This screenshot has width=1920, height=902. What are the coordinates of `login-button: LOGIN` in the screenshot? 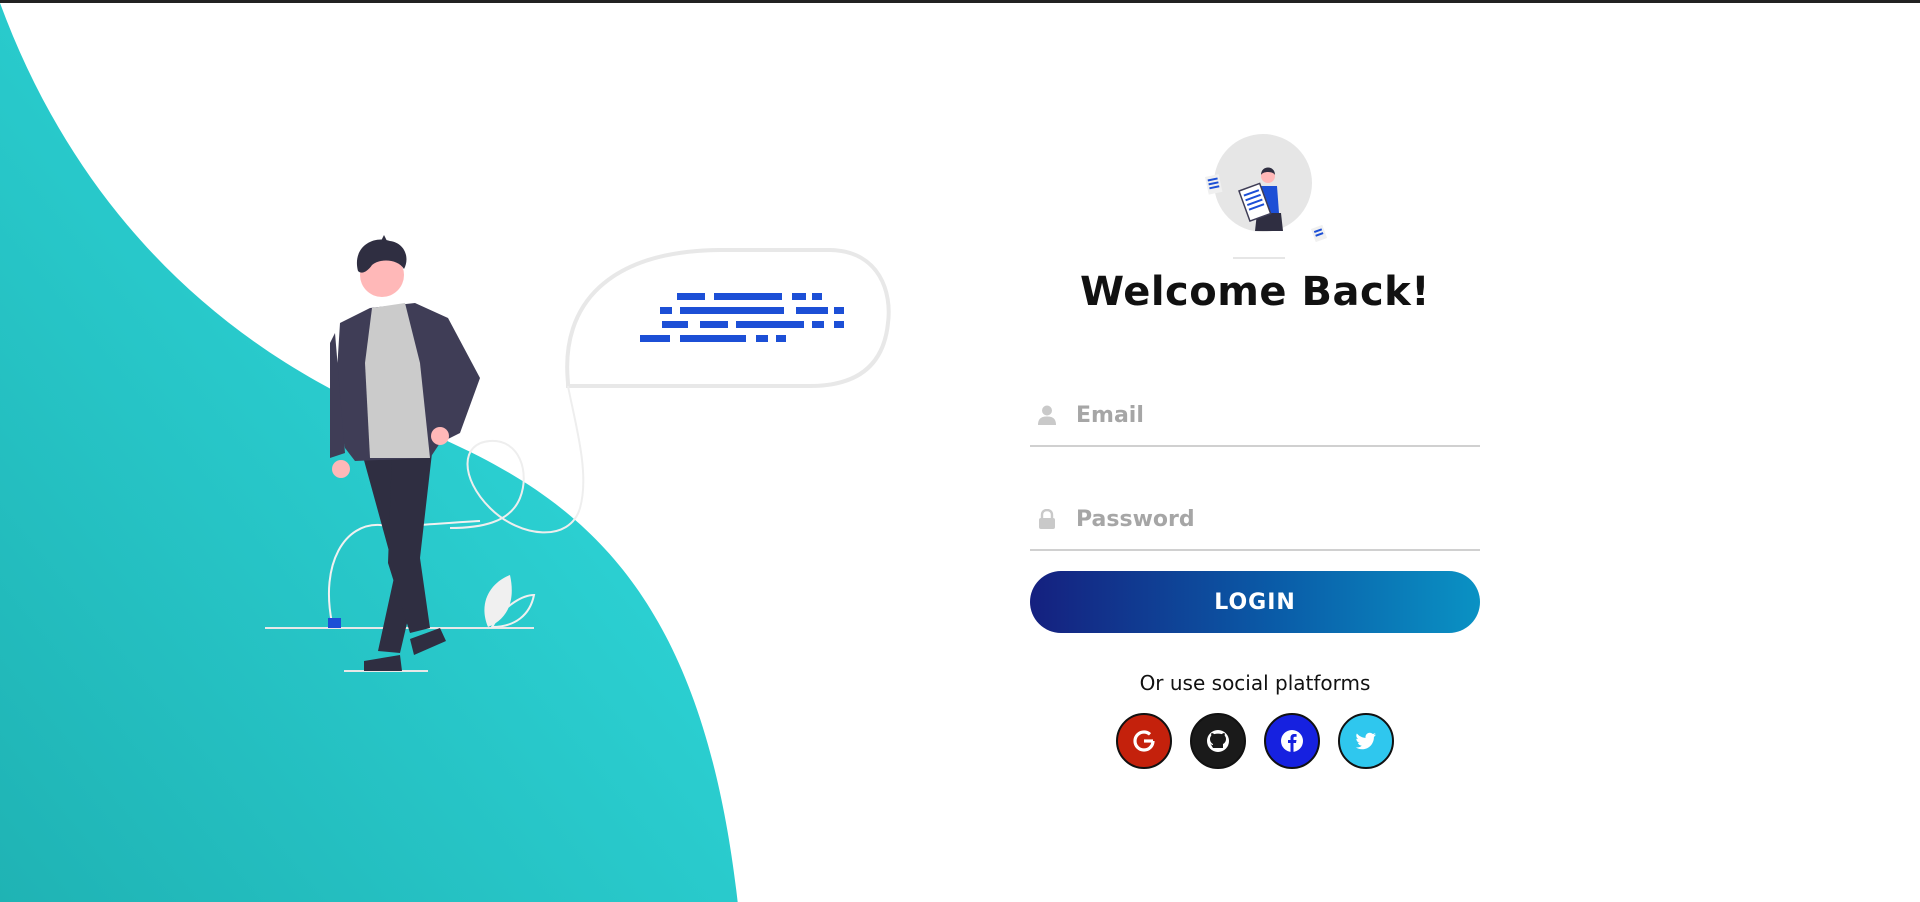 It's located at (1255, 602).